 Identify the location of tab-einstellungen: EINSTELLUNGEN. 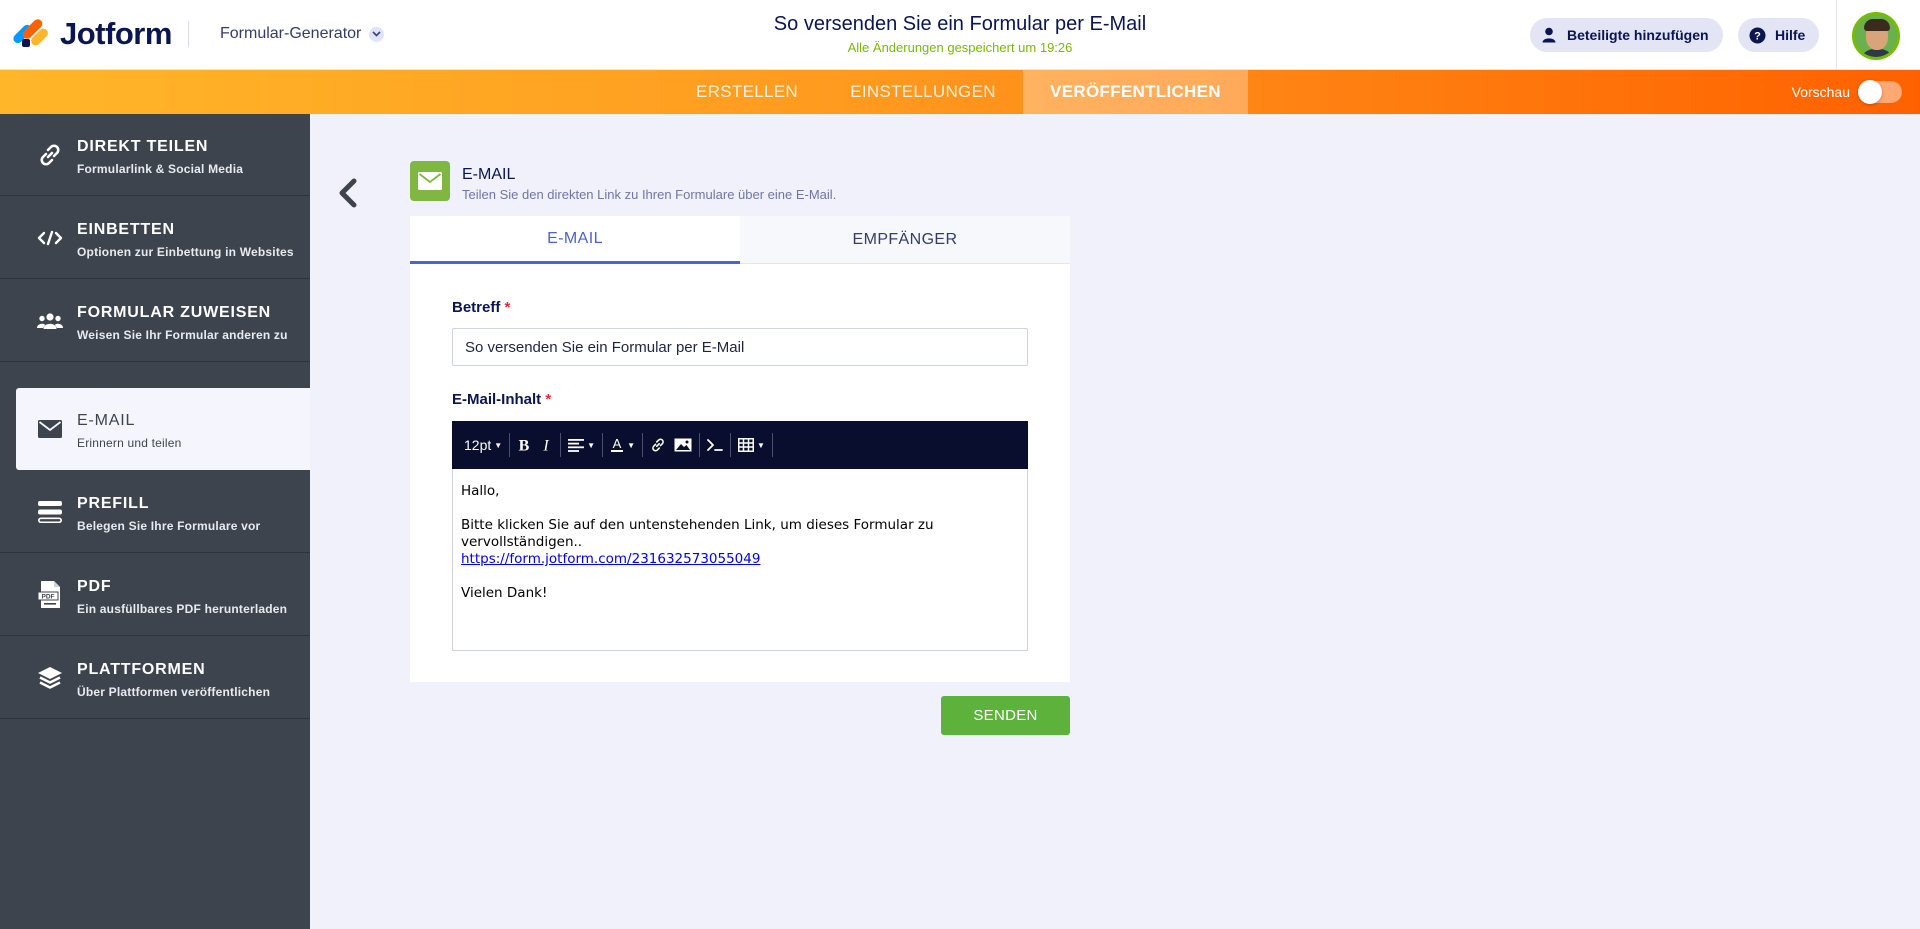
(923, 92).